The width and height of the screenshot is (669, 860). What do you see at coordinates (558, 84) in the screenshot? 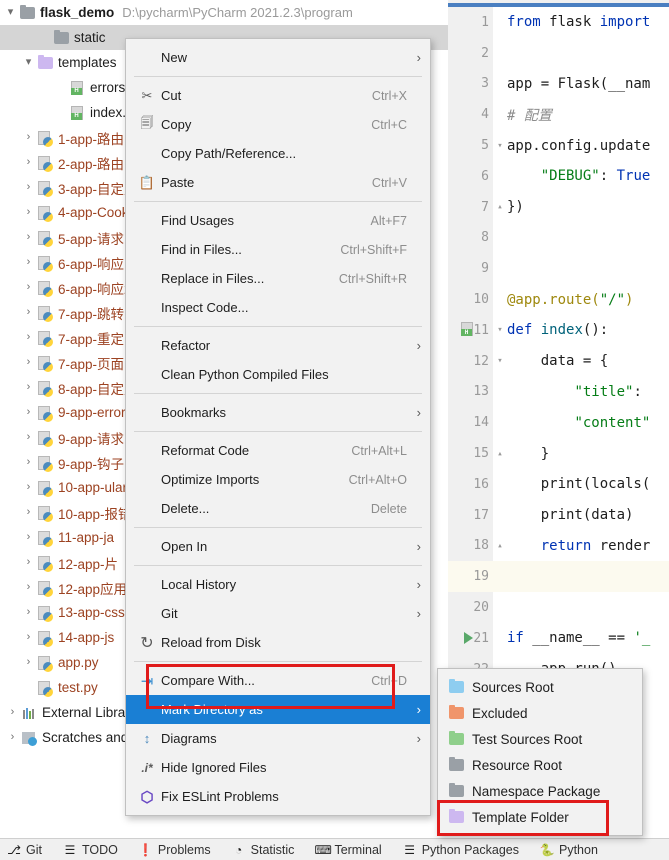
I see `code-line: 3 app = Flask(__nam` at bounding box center [558, 84].